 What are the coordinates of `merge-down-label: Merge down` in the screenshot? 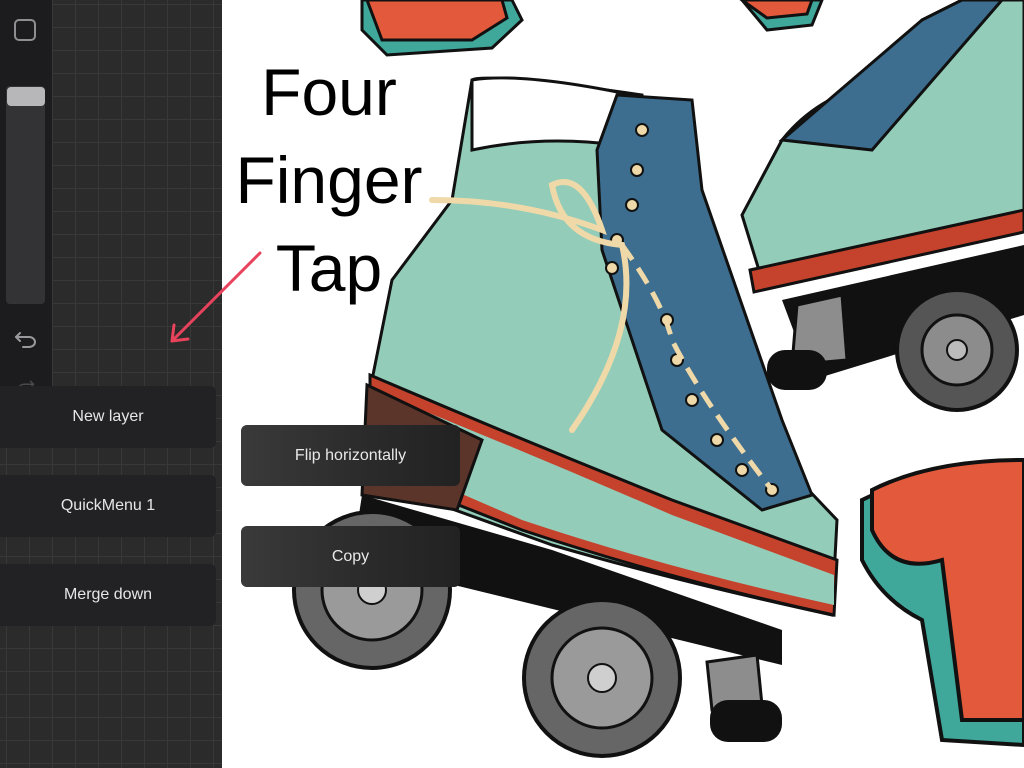 It's located at (108, 594).